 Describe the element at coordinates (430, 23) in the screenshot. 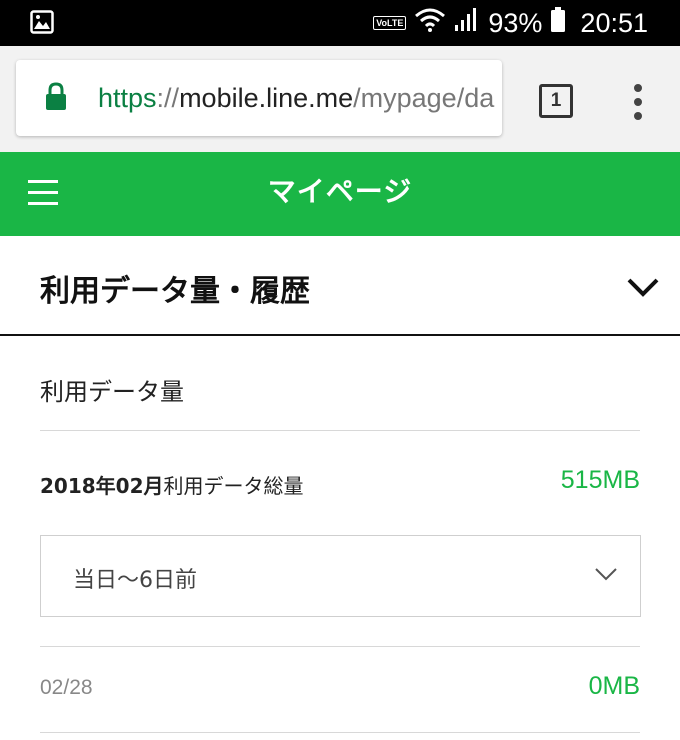

I see `wifi-icon` at that location.